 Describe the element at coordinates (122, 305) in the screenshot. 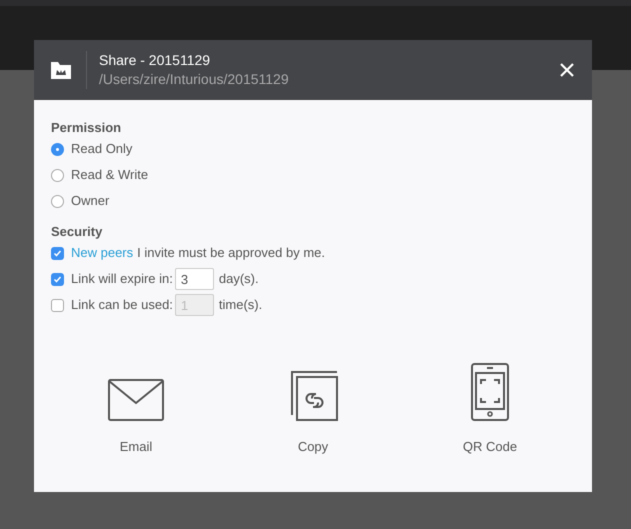

I see `checkbox-label: Link can be used:` at that location.